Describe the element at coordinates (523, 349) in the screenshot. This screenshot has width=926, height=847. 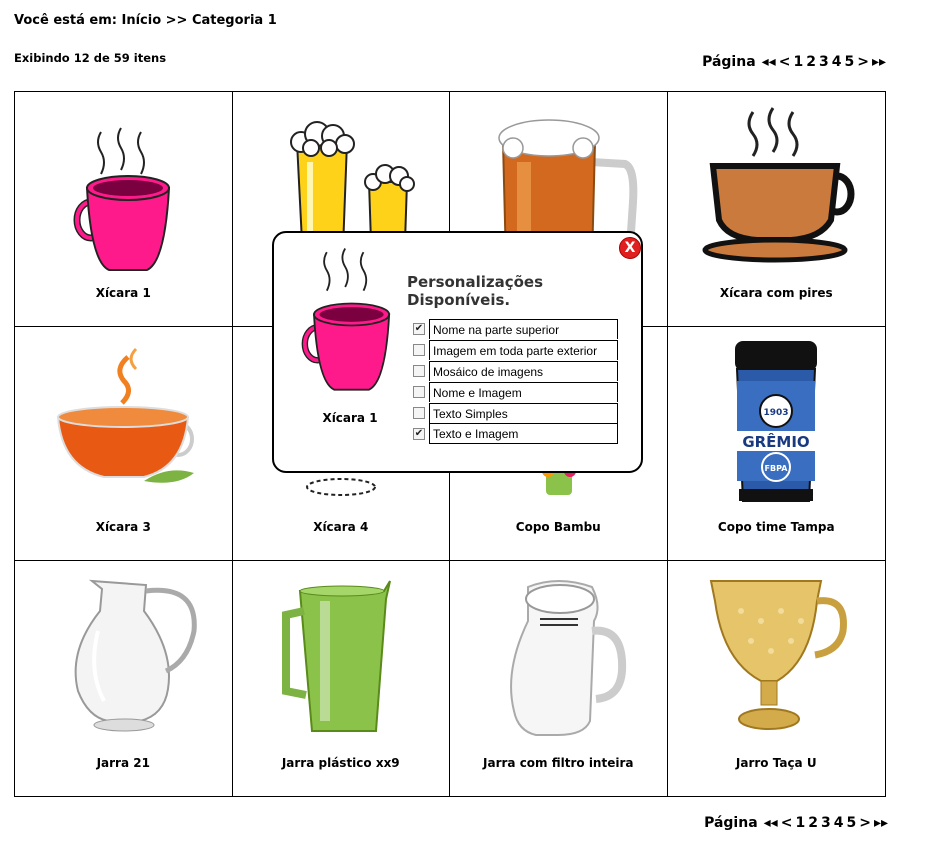
I see `option-label: Imagem em toda parte exterior` at that location.